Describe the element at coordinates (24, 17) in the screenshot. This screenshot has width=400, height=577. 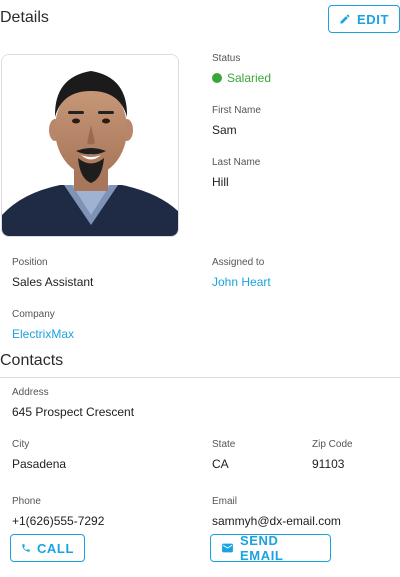
I see `details-title: Details` at that location.